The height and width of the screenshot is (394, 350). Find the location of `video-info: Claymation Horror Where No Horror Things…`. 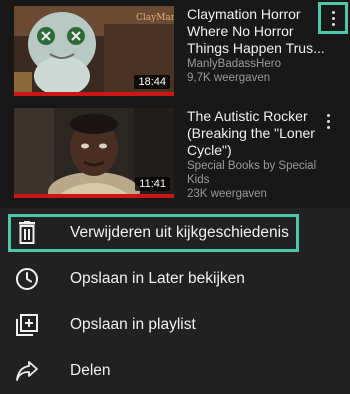

video-info: Claymation Horror Where No Horror Things… is located at coordinates (257, 45).